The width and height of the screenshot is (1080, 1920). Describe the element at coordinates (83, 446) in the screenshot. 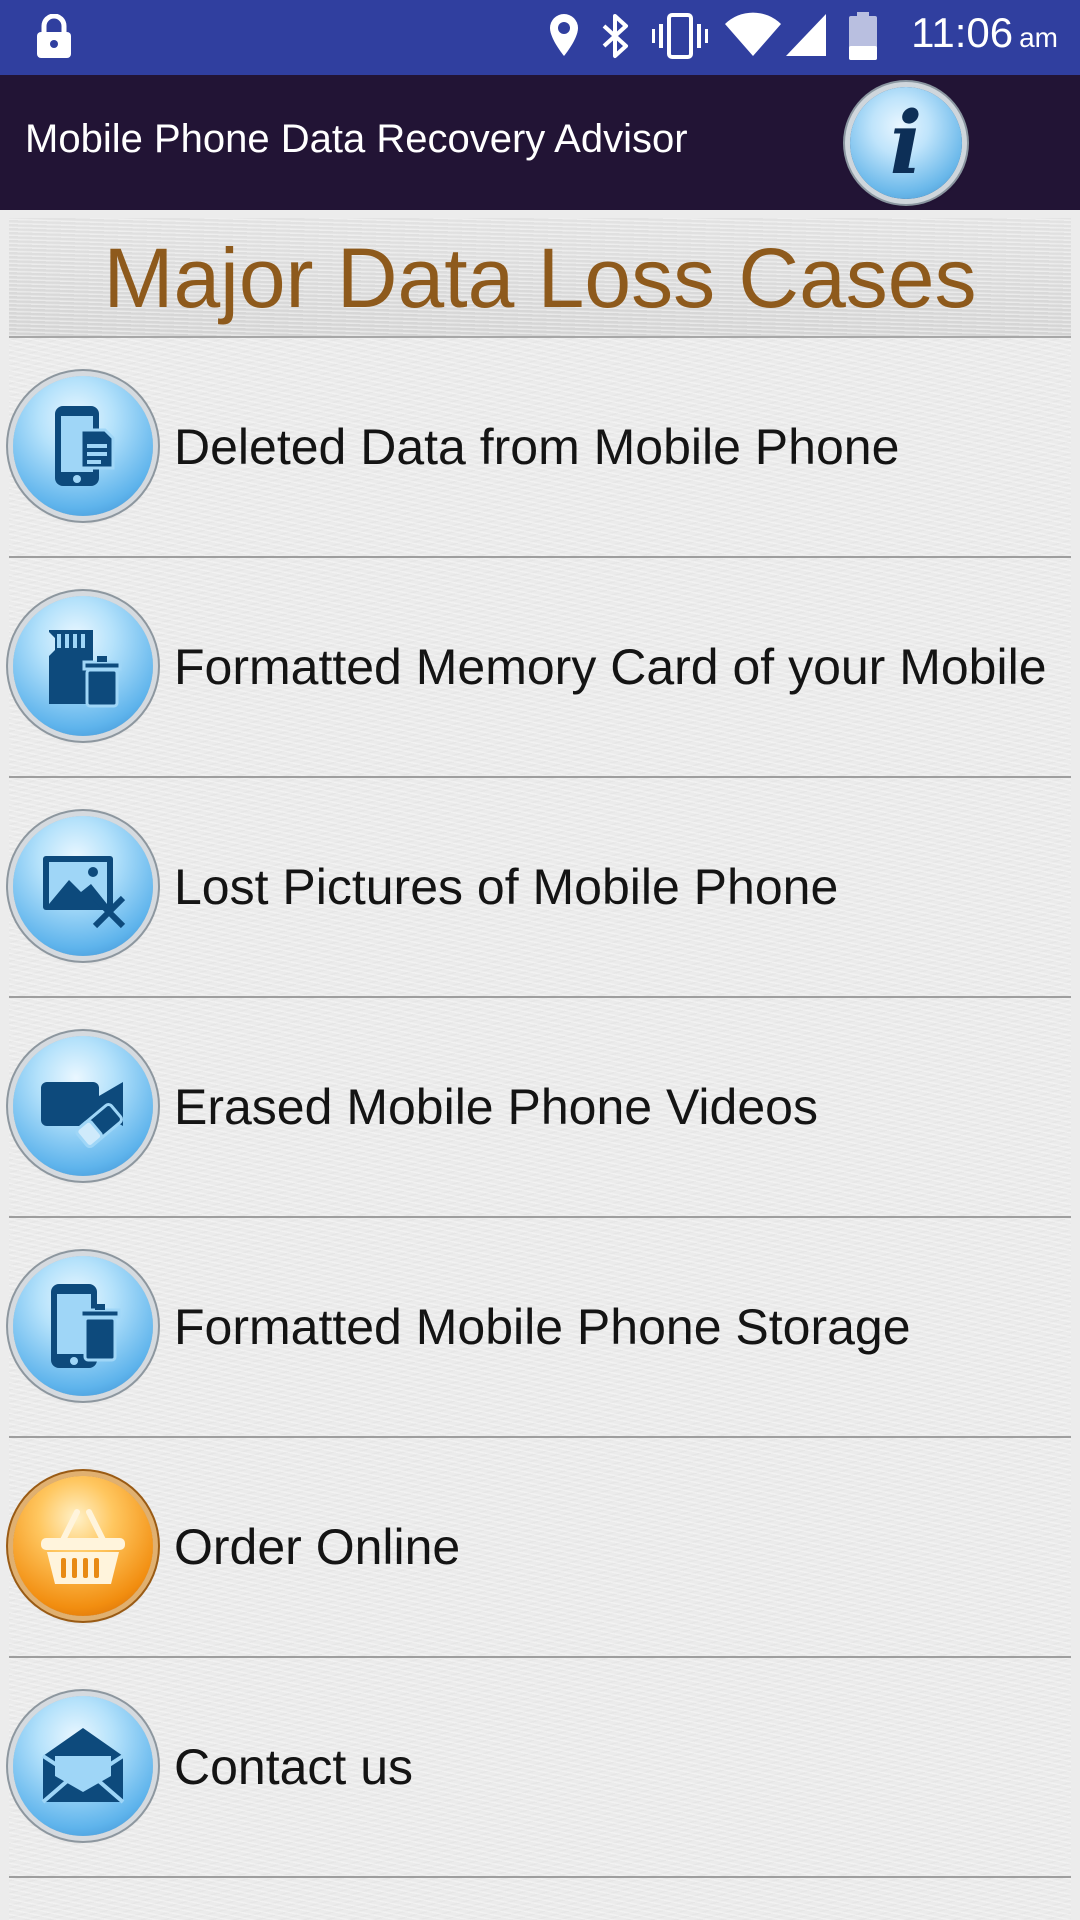

I see `phone-document-icon` at that location.